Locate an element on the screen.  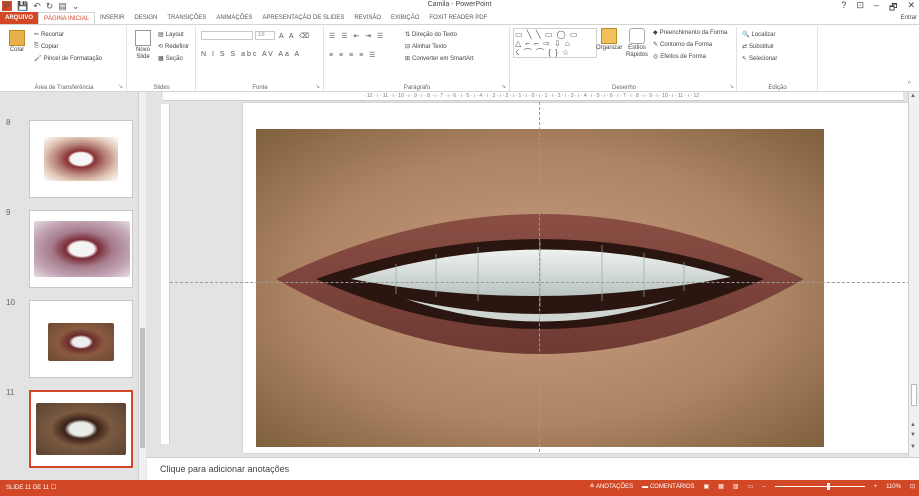
copy-button: ⎘ Copiar is located at coordinates (46, 46).